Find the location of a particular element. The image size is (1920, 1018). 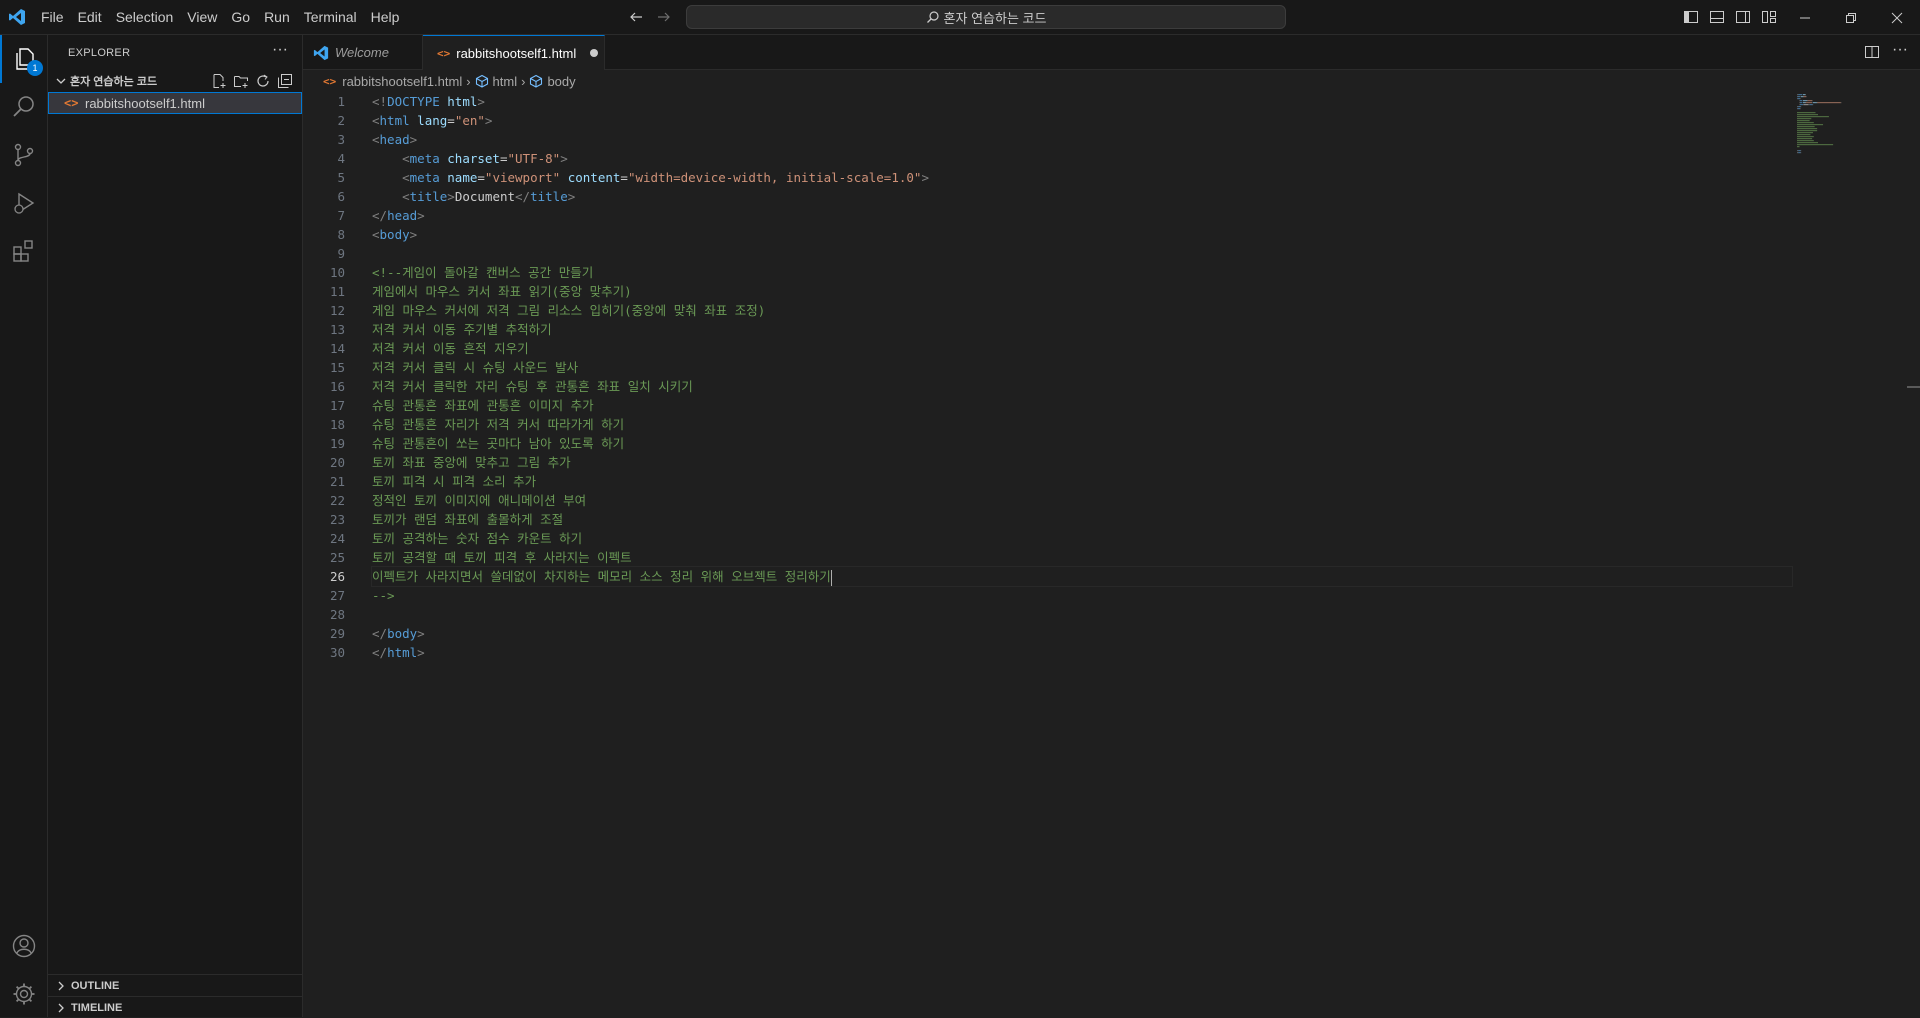

code-line: </head> is located at coordinates (1082, 215).